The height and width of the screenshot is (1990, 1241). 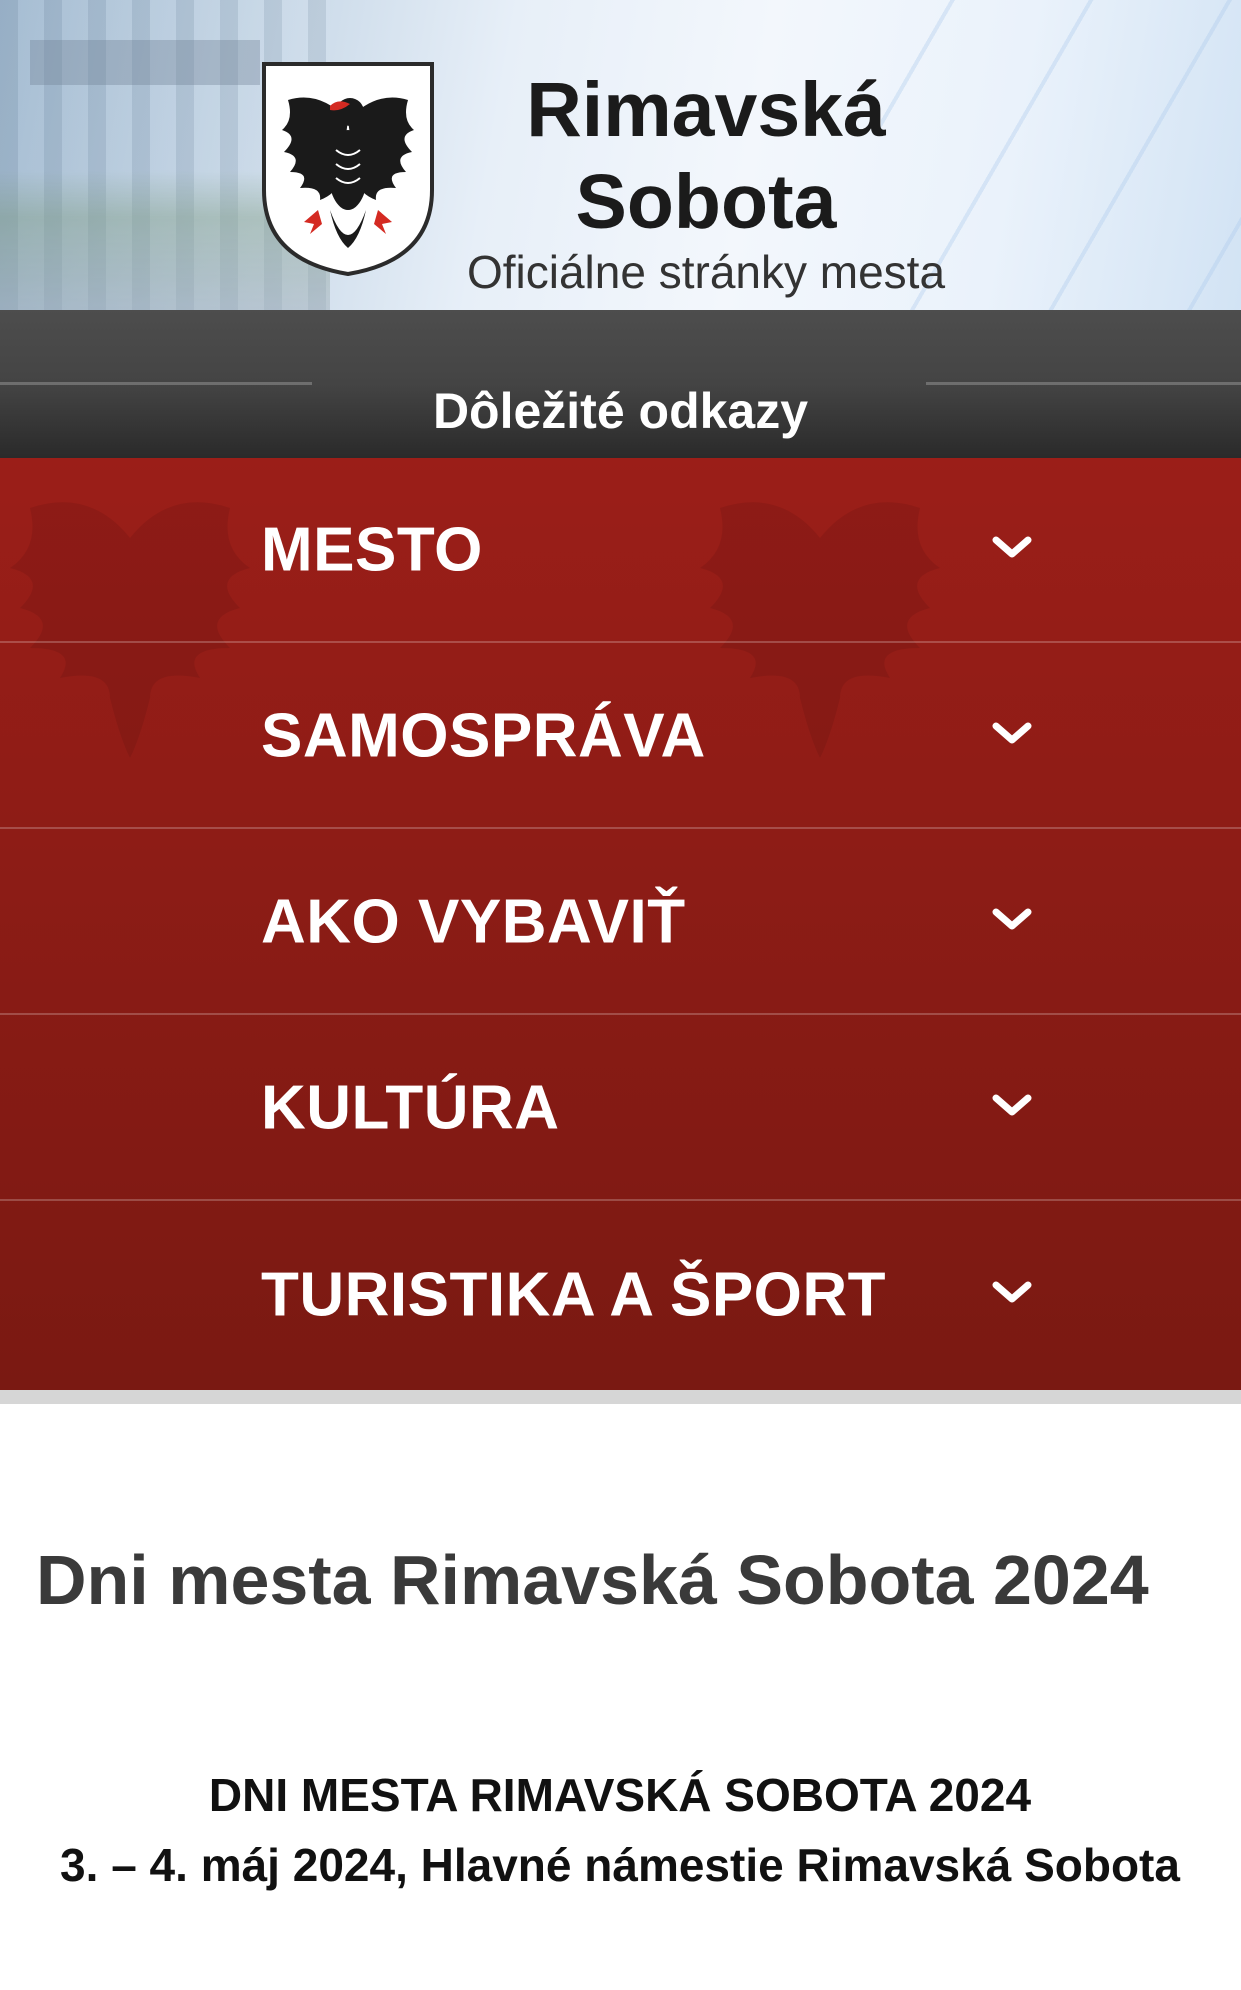 What do you see at coordinates (473, 921) in the screenshot?
I see `menu-item-label: AKO VYBAVIŤ` at bounding box center [473, 921].